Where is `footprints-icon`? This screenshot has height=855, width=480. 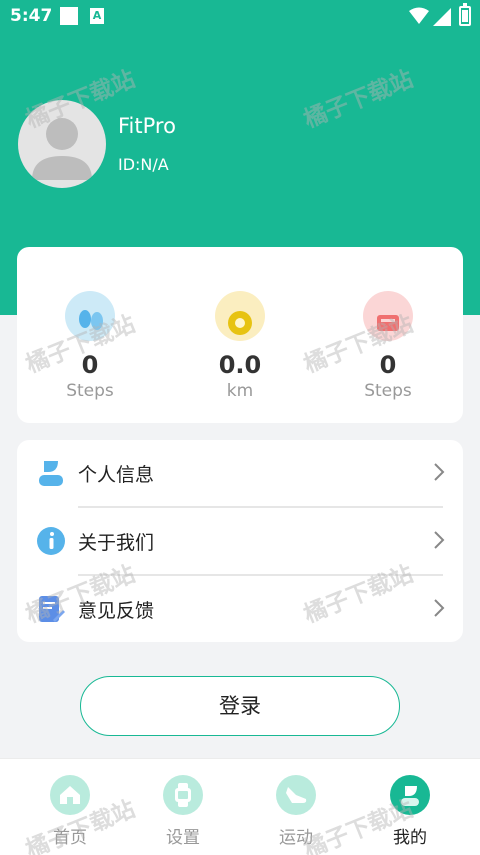 footprints-icon is located at coordinates (90, 316).